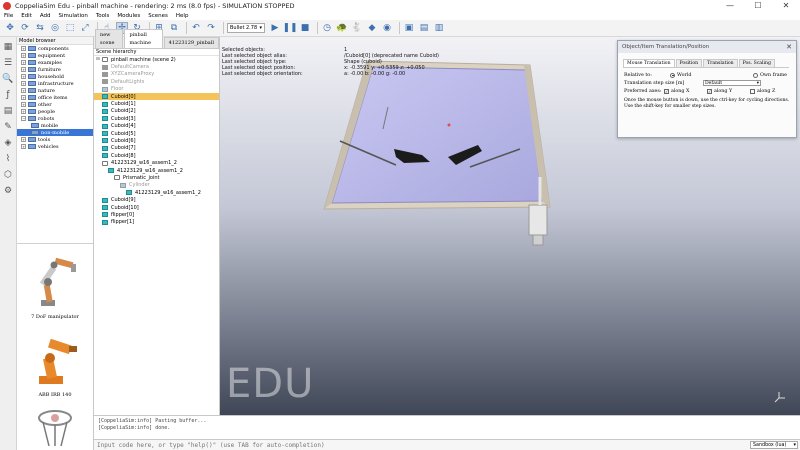 The image size is (800, 450). I want to click on menu-tools: Tools, so click(103, 16).